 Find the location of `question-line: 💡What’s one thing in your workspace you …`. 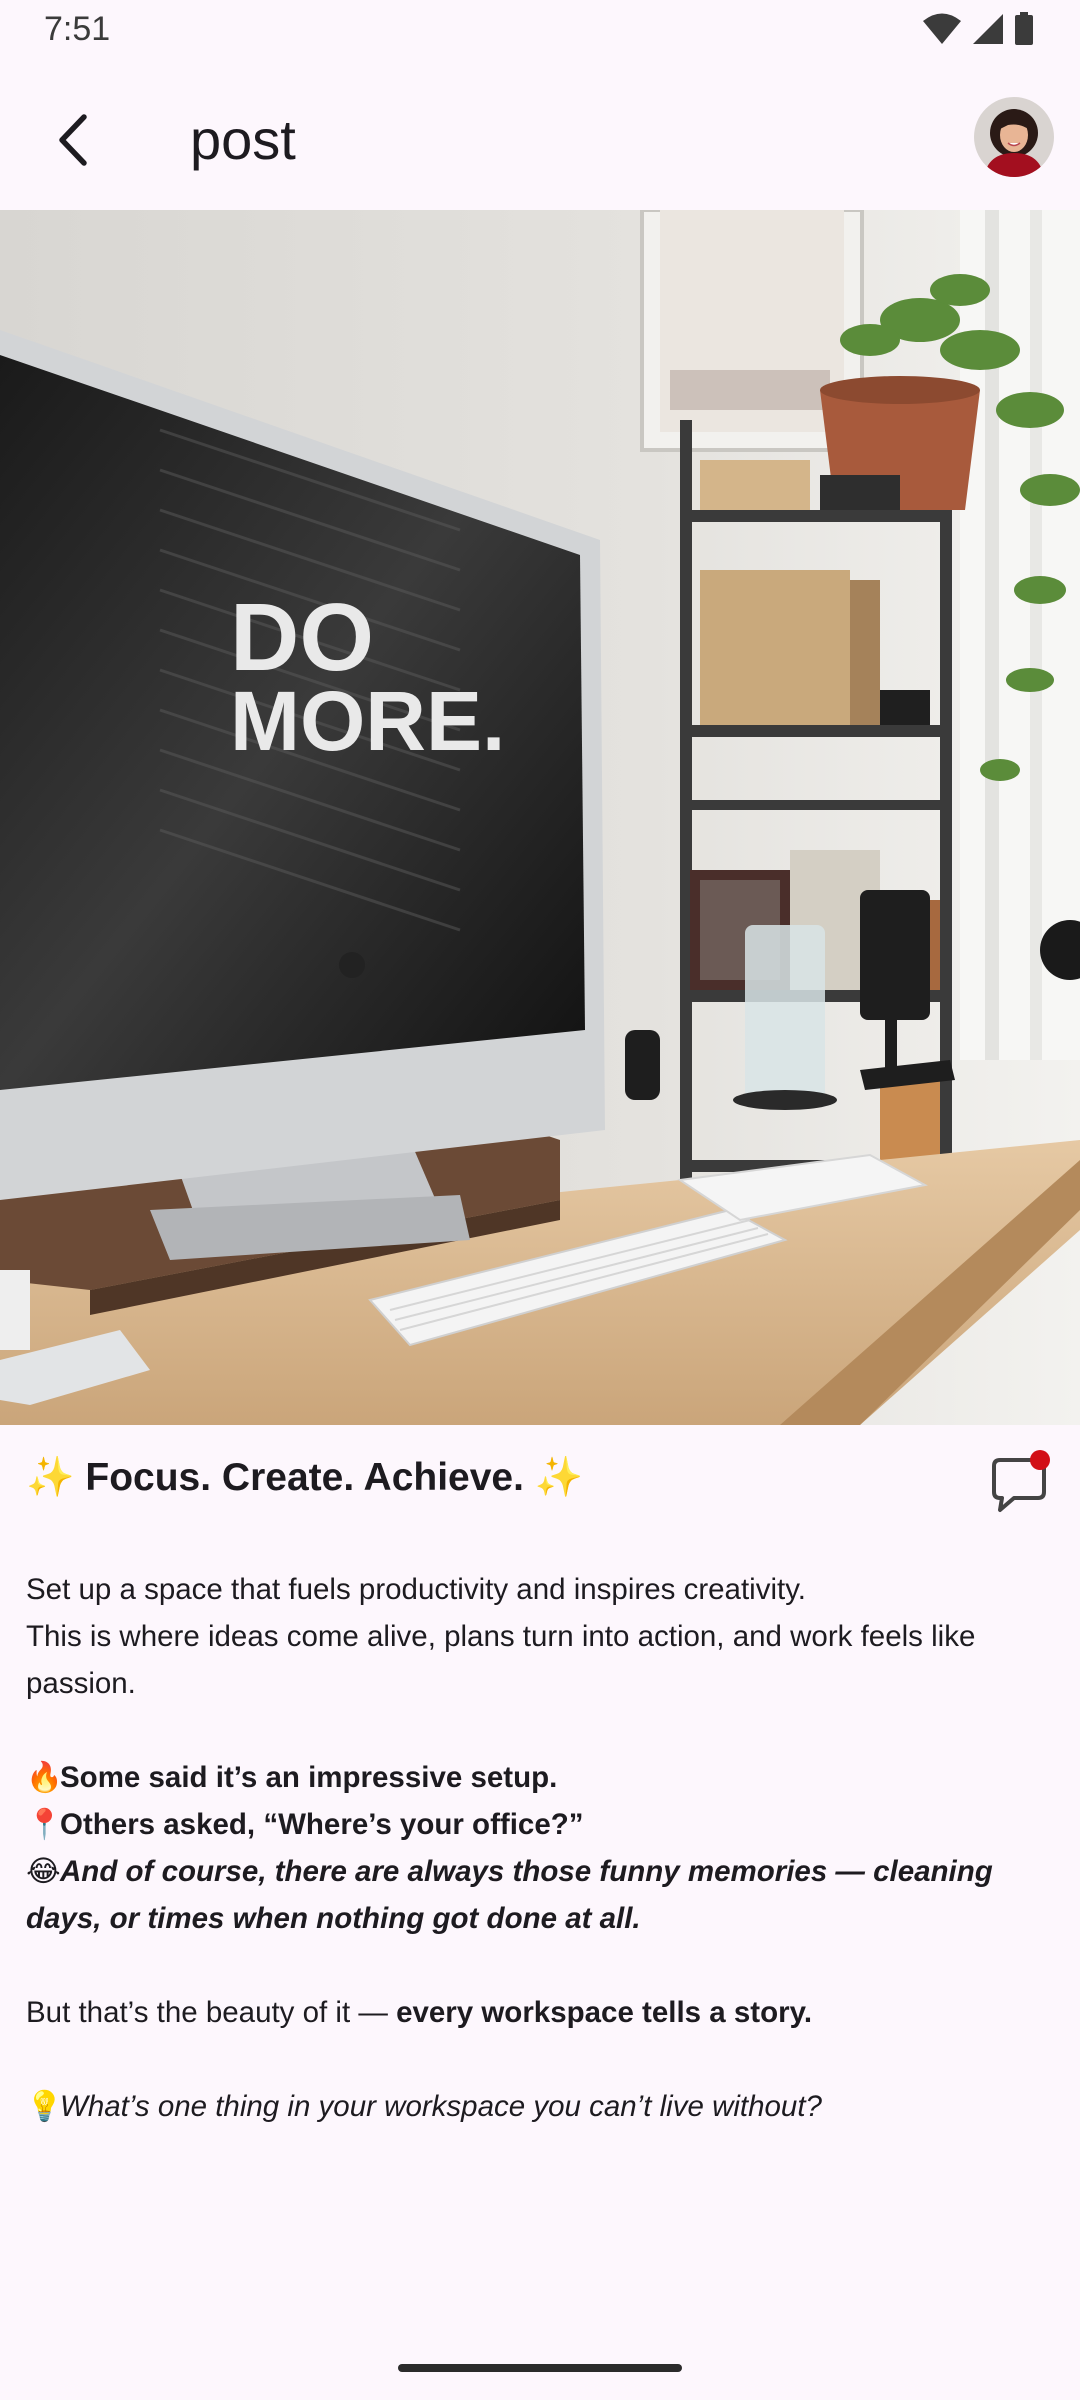

question-line: 💡What’s one thing in your workspace you … is located at coordinates (541, 2106).